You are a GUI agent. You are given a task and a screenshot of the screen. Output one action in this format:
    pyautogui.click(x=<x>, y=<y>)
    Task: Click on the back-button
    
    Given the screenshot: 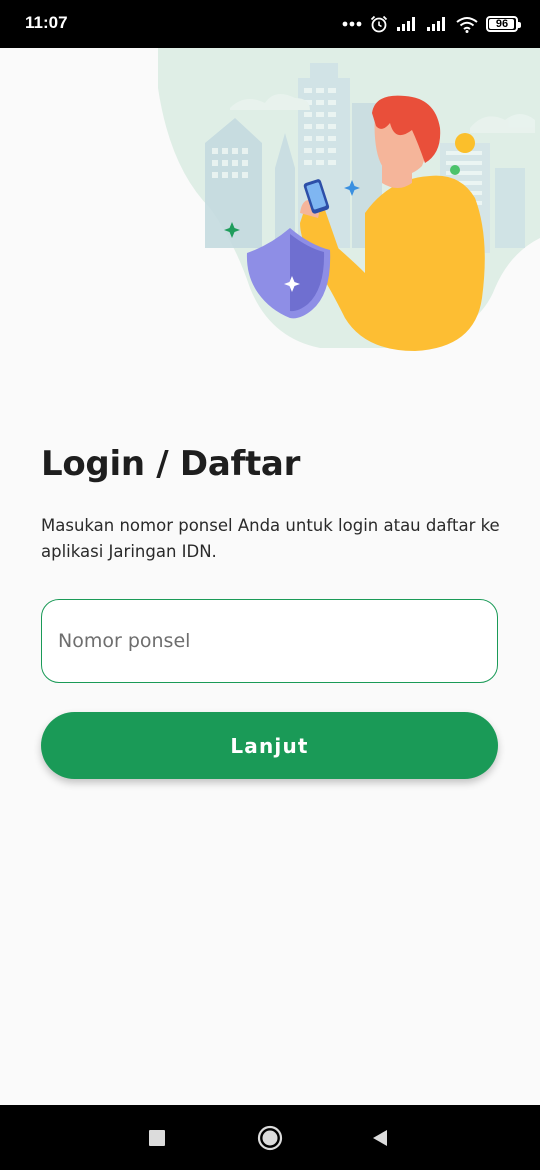 What is the action you would take?
    pyautogui.click(x=380, y=1137)
    